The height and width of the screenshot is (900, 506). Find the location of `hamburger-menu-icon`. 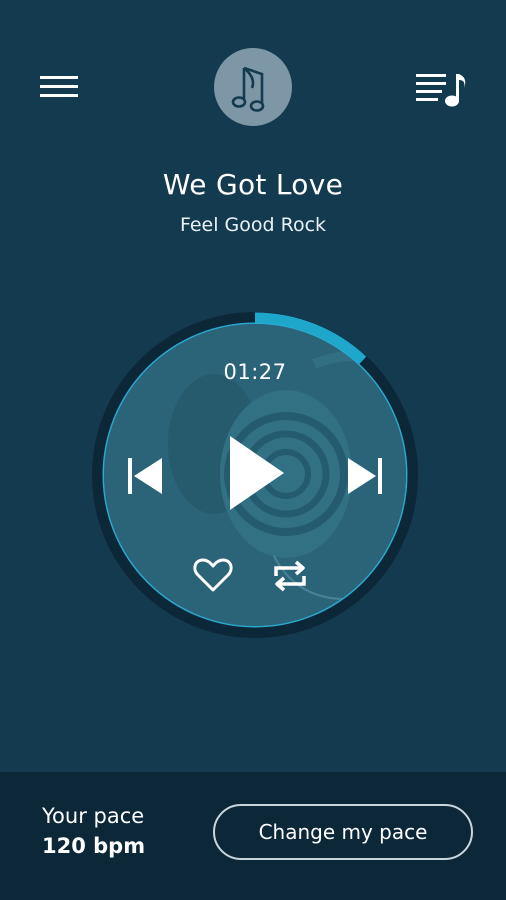

hamburger-menu-icon is located at coordinates (59, 86).